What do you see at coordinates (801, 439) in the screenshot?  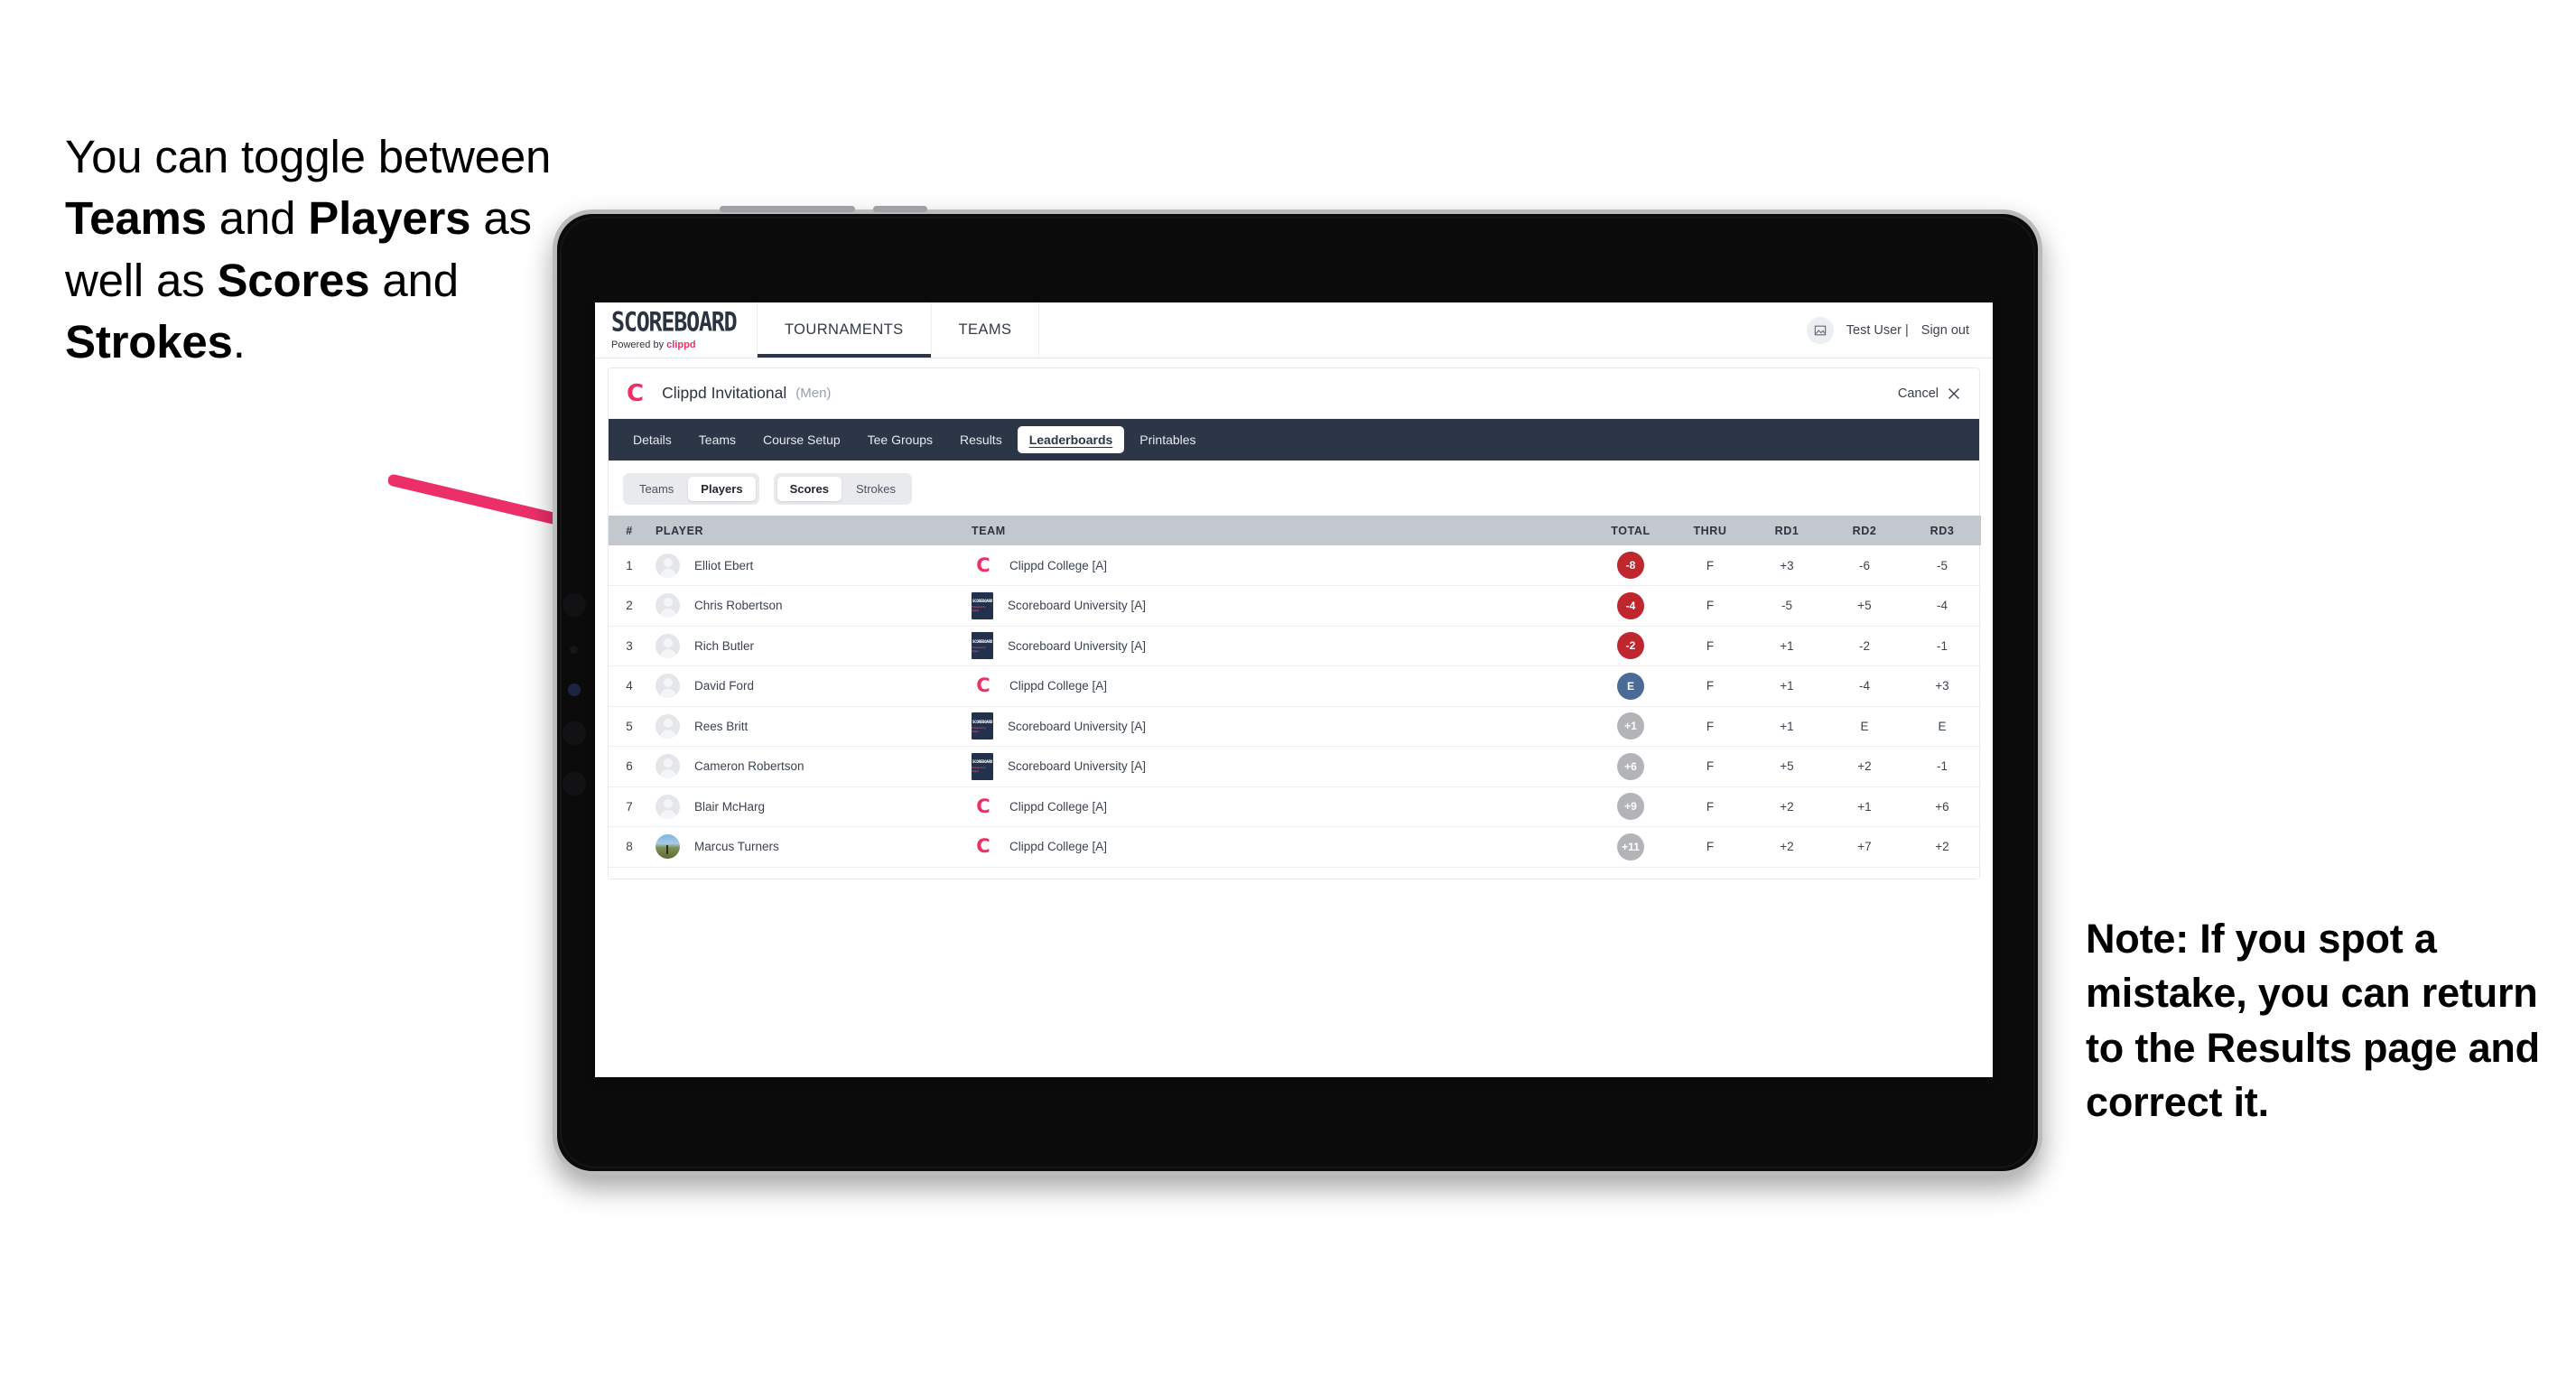 I see `subnav-item-course-setup: Course Setup` at bounding box center [801, 439].